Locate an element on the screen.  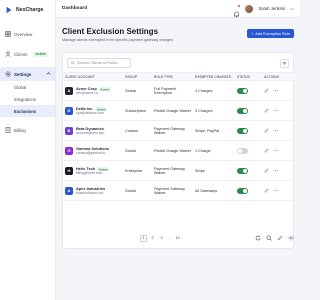
brand-name: NexCharge is located at coordinates (30, 10).